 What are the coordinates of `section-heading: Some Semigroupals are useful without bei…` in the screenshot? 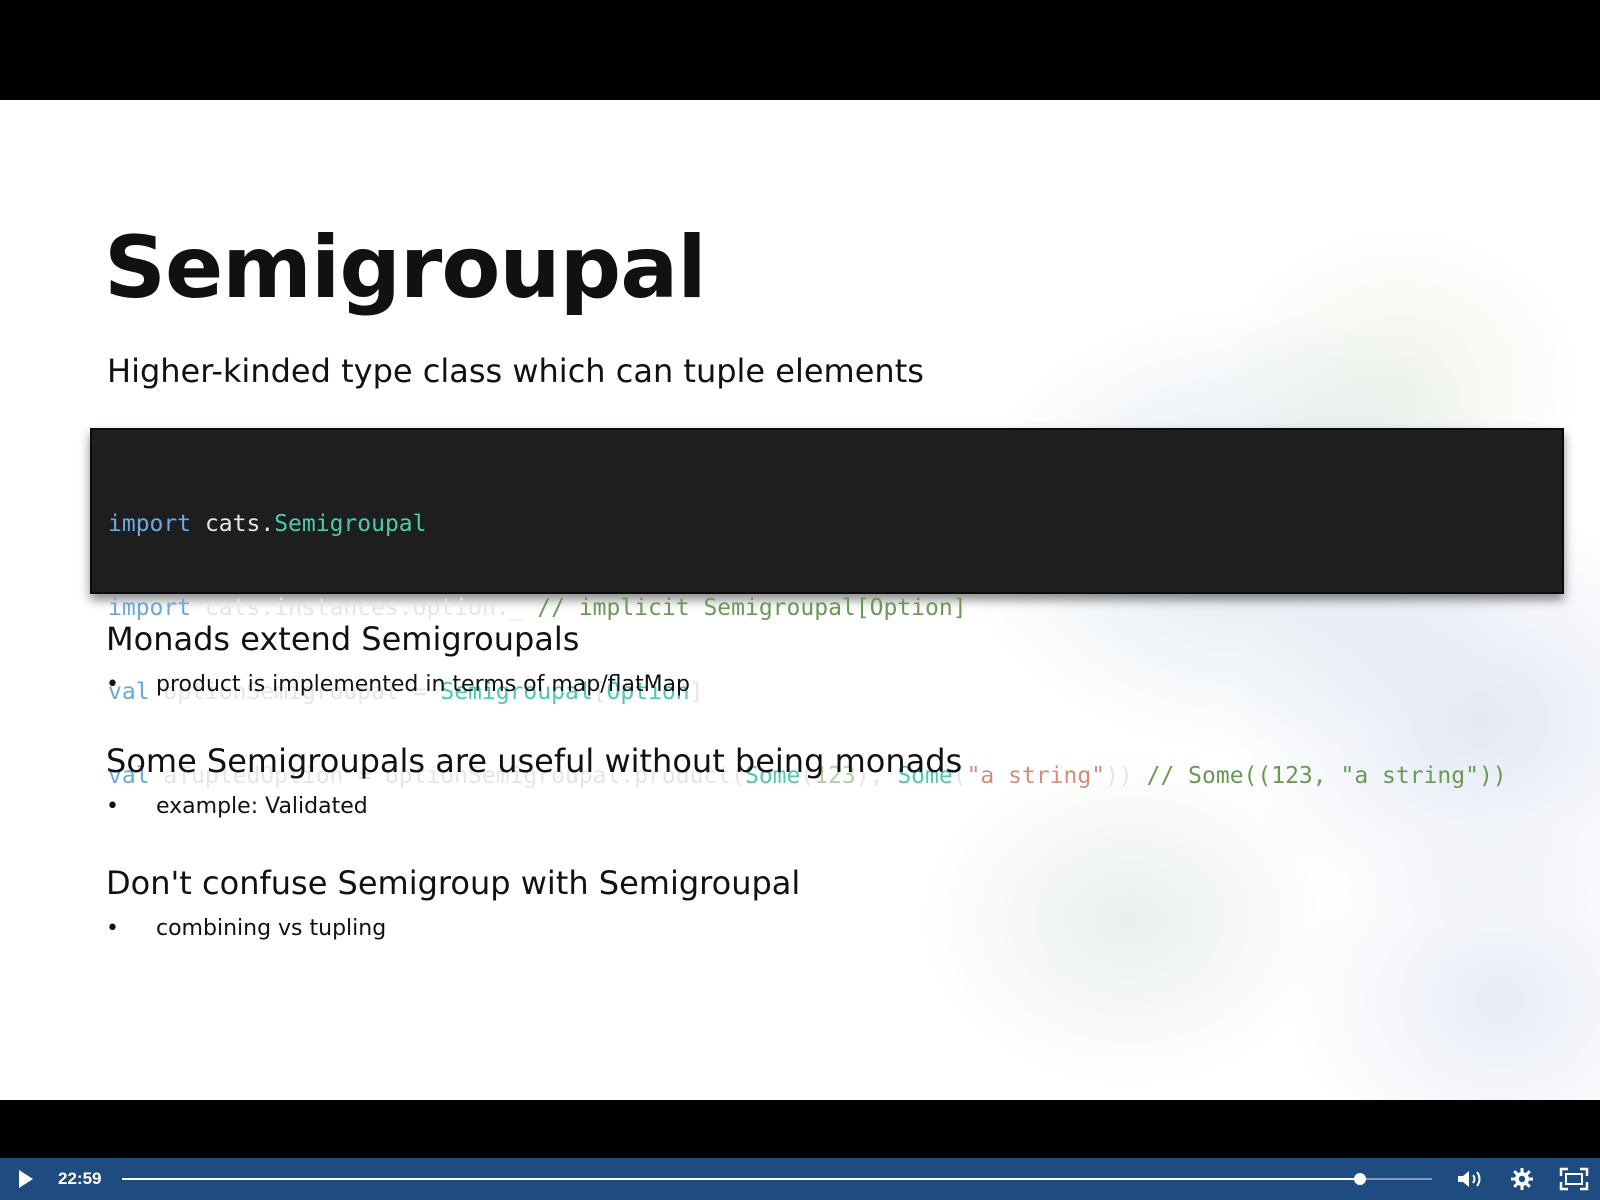 It's located at (534, 761).